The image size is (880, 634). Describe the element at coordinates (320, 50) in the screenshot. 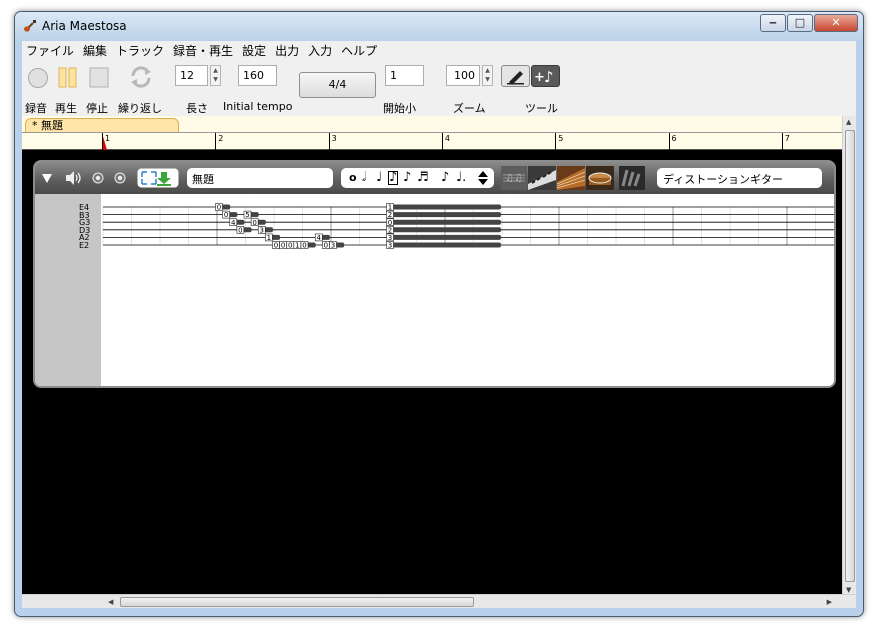

I see `menu-input: 入力` at that location.